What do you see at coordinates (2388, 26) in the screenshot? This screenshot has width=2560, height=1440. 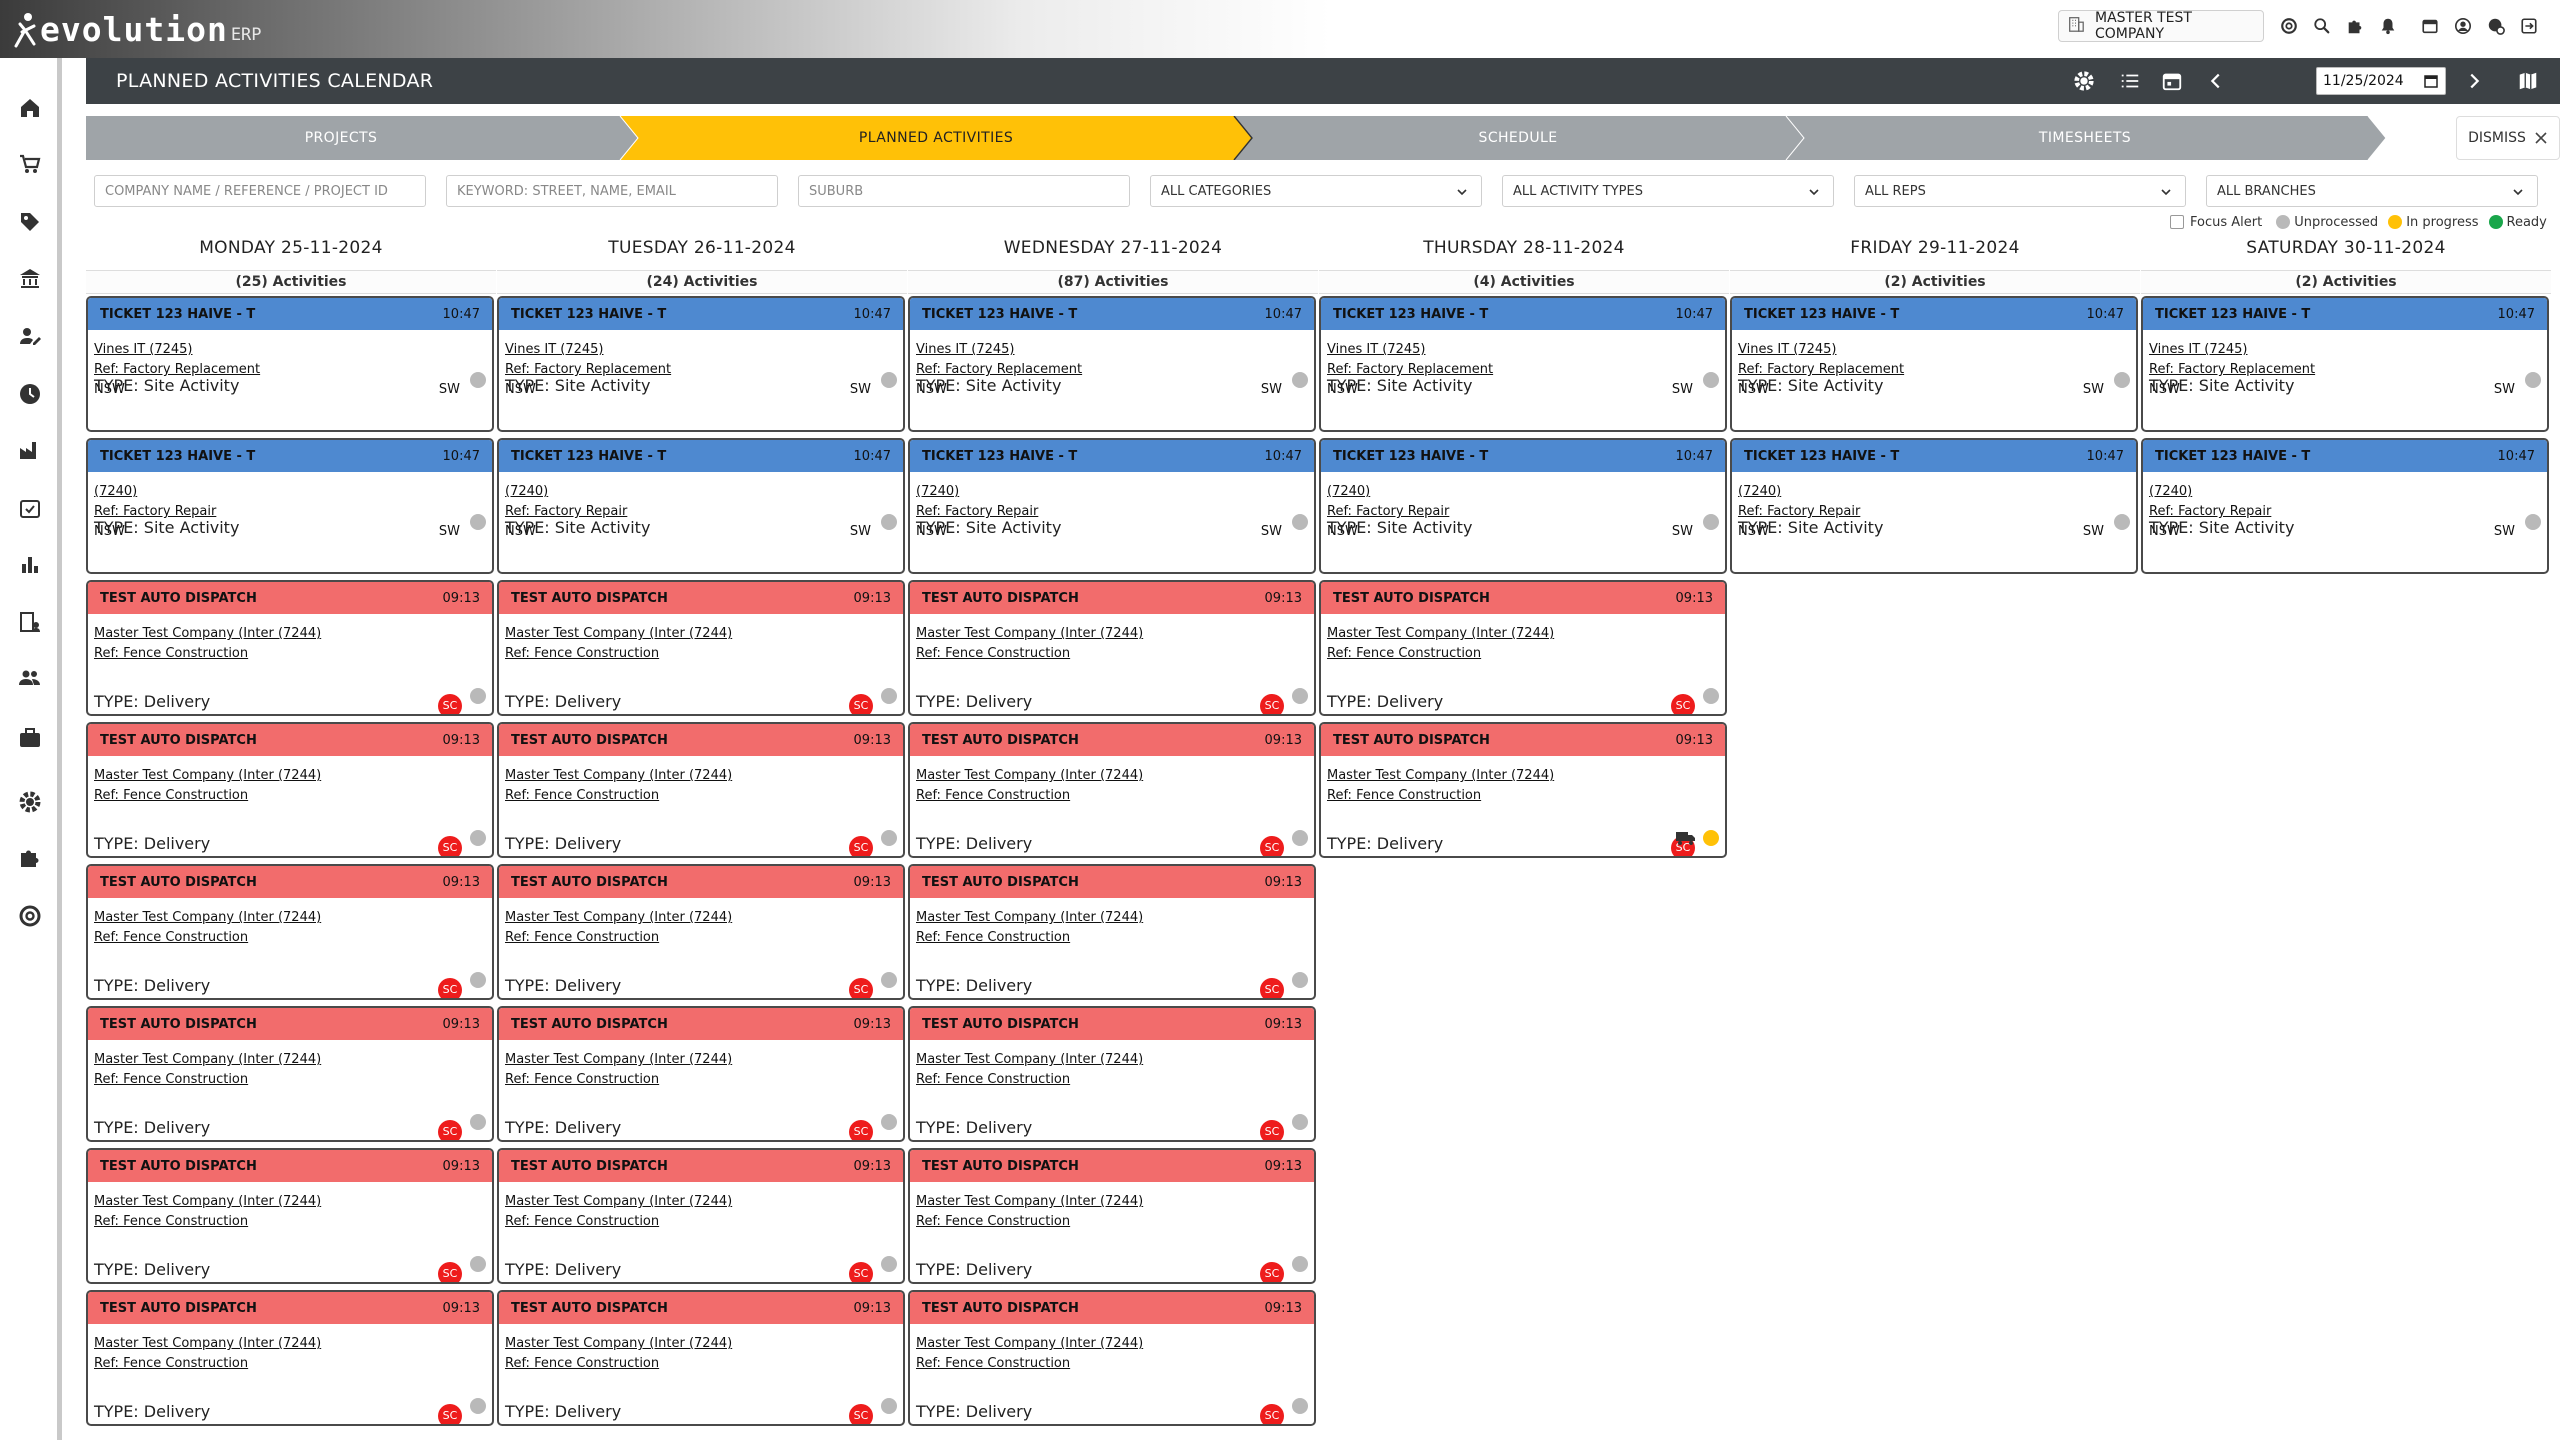 I see `bell-icon` at bounding box center [2388, 26].